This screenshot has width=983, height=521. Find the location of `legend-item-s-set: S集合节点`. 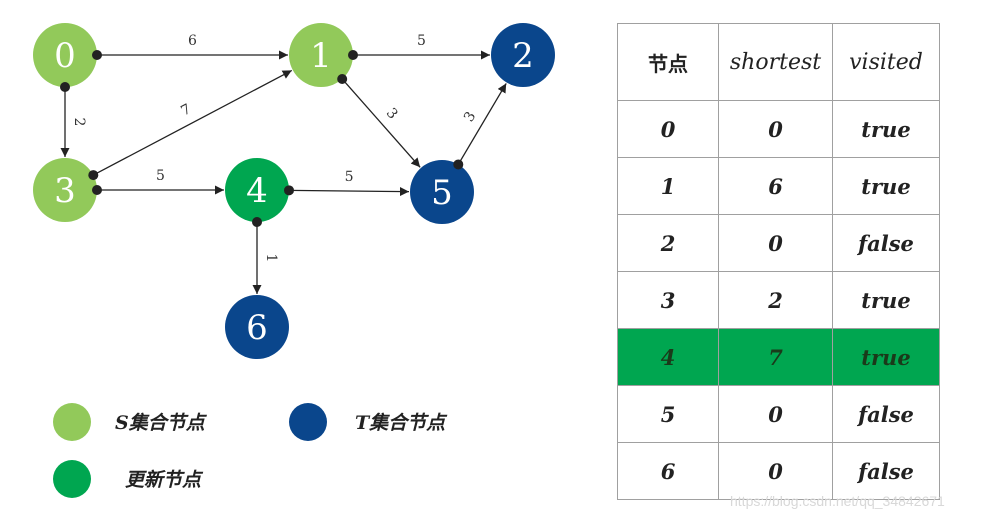

legend-item-s-set: S集合节点 is located at coordinates (130, 422).